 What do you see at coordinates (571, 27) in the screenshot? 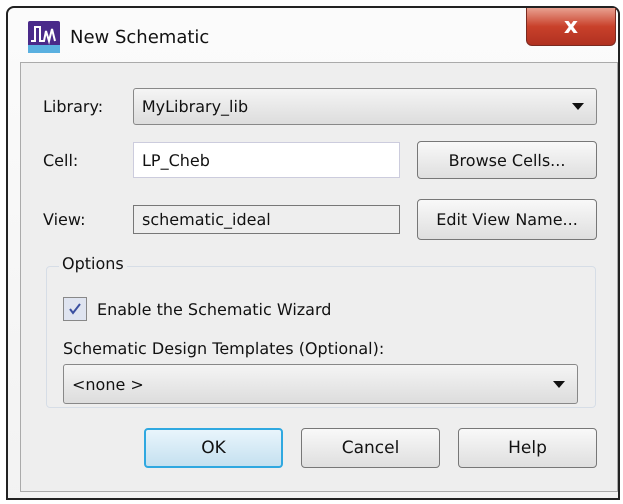
I see `close-button: x` at bounding box center [571, 27].